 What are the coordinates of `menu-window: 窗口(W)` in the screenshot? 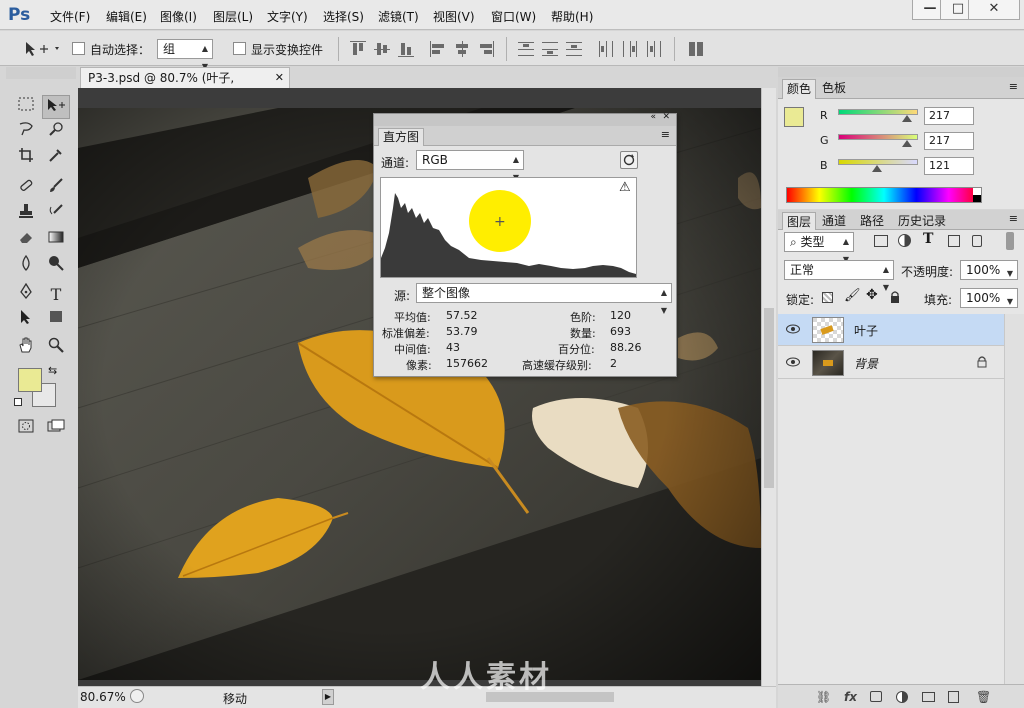 It's located at (513, 16).